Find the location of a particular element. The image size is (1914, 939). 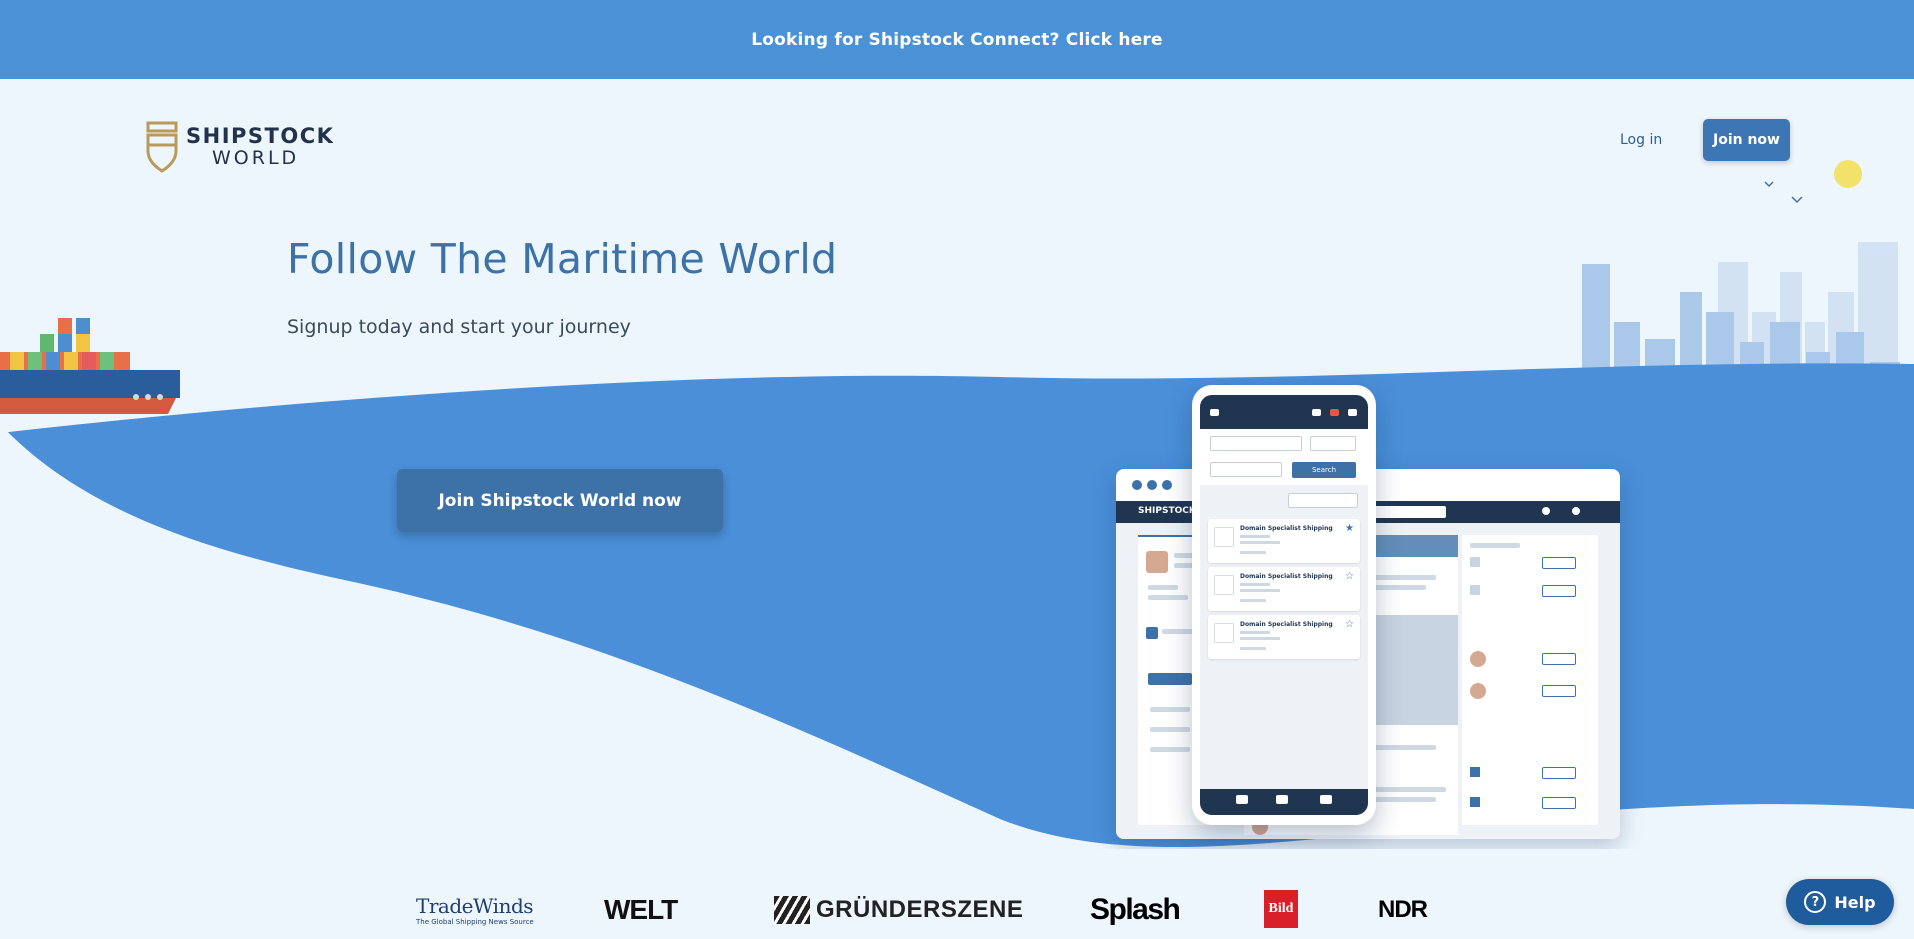

ndr-logo: NDR is located at coordinates (1403, 909).